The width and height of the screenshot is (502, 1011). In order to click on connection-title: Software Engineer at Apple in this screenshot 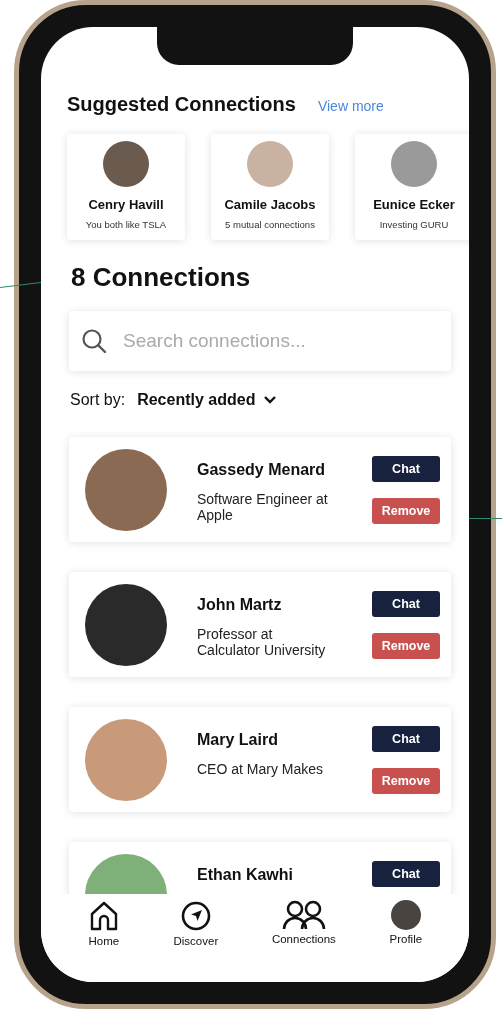, I will do `click(263, 507)`.